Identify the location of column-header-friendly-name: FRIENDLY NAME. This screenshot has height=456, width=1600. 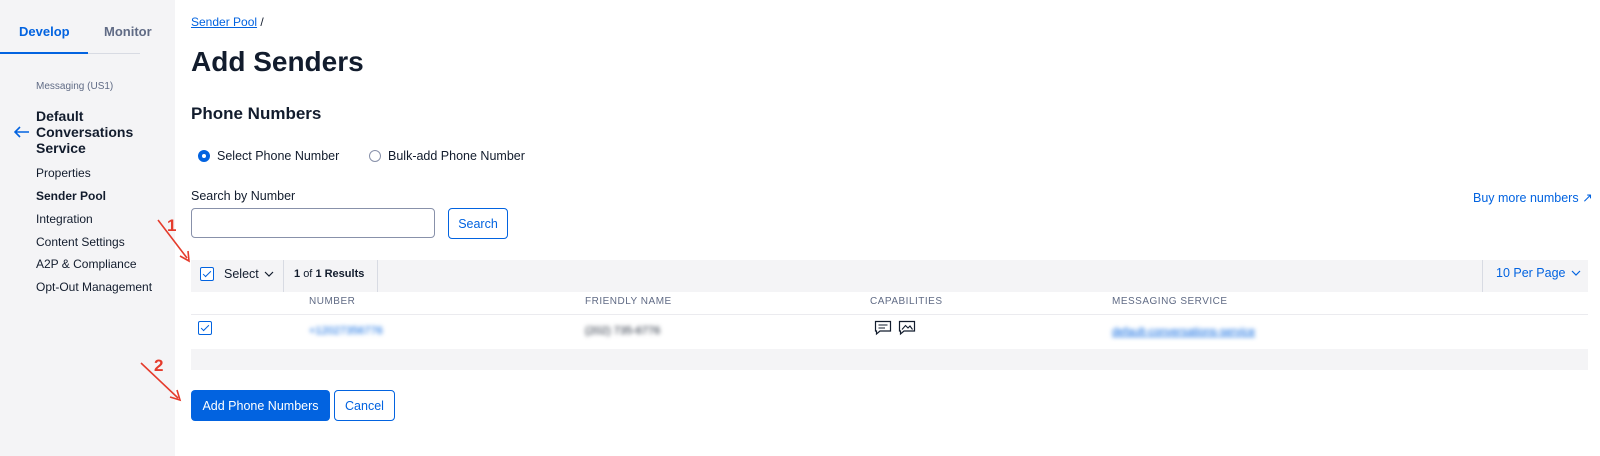
(628, 301).